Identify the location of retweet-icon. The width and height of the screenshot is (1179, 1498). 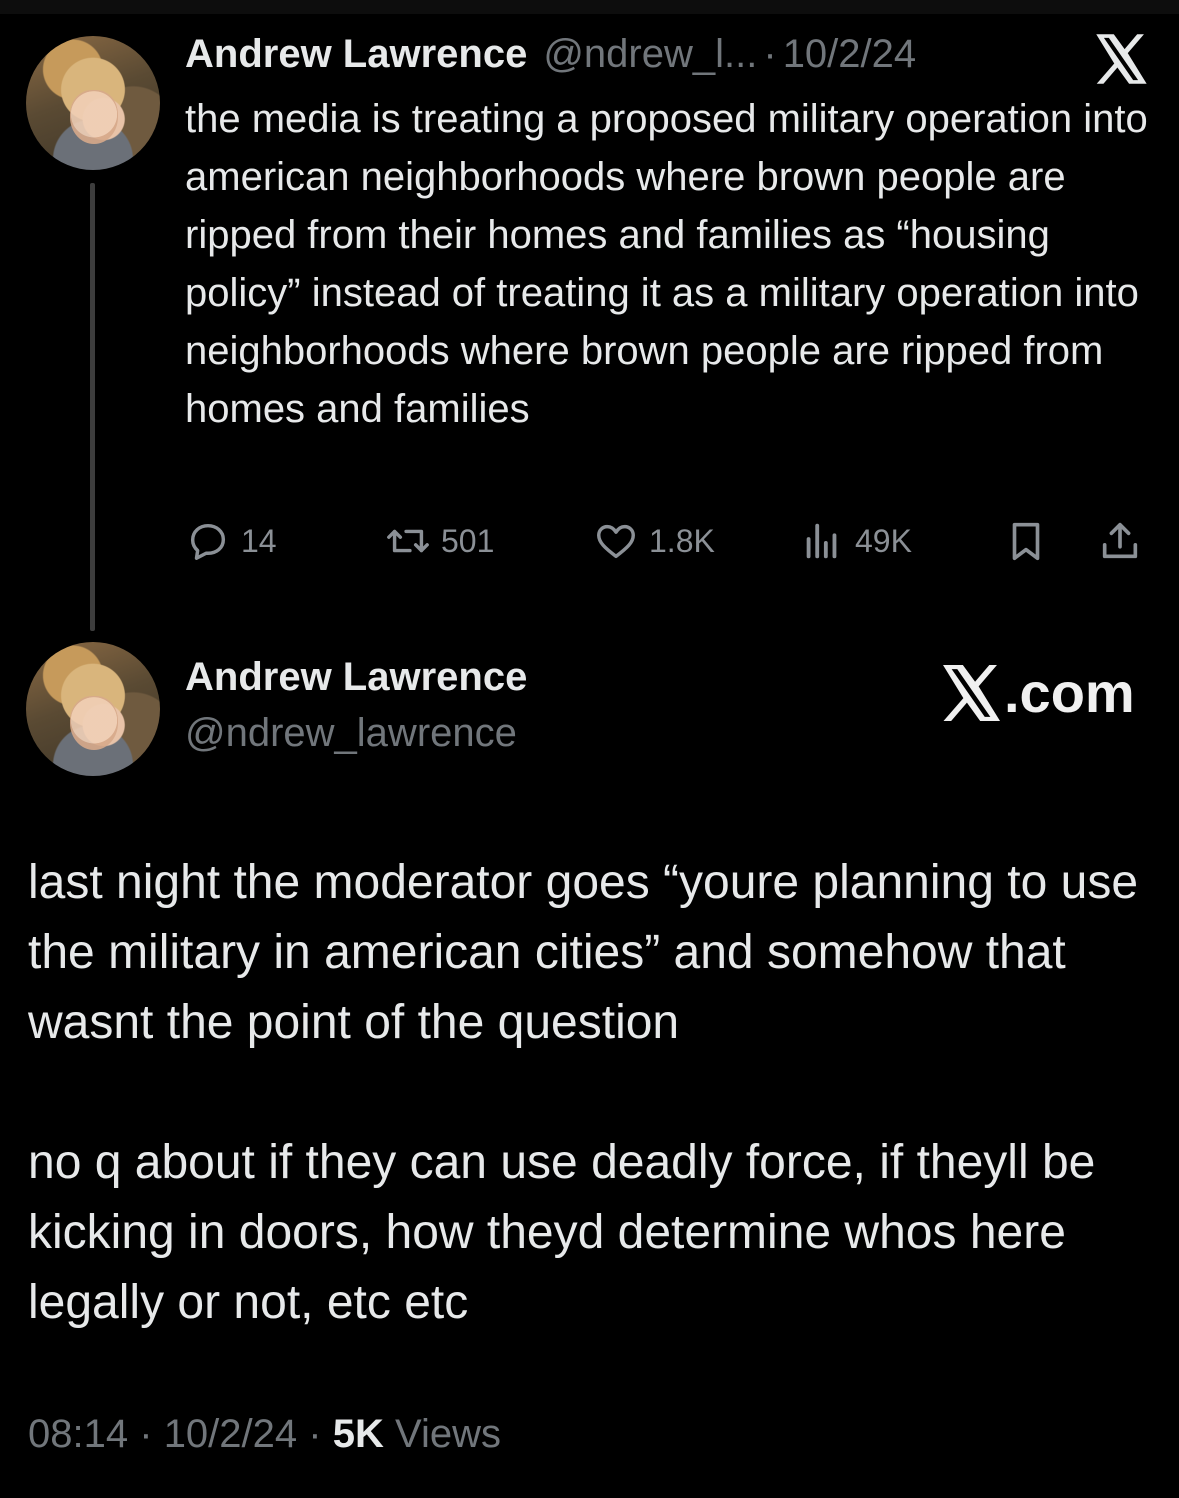
(408, 541).